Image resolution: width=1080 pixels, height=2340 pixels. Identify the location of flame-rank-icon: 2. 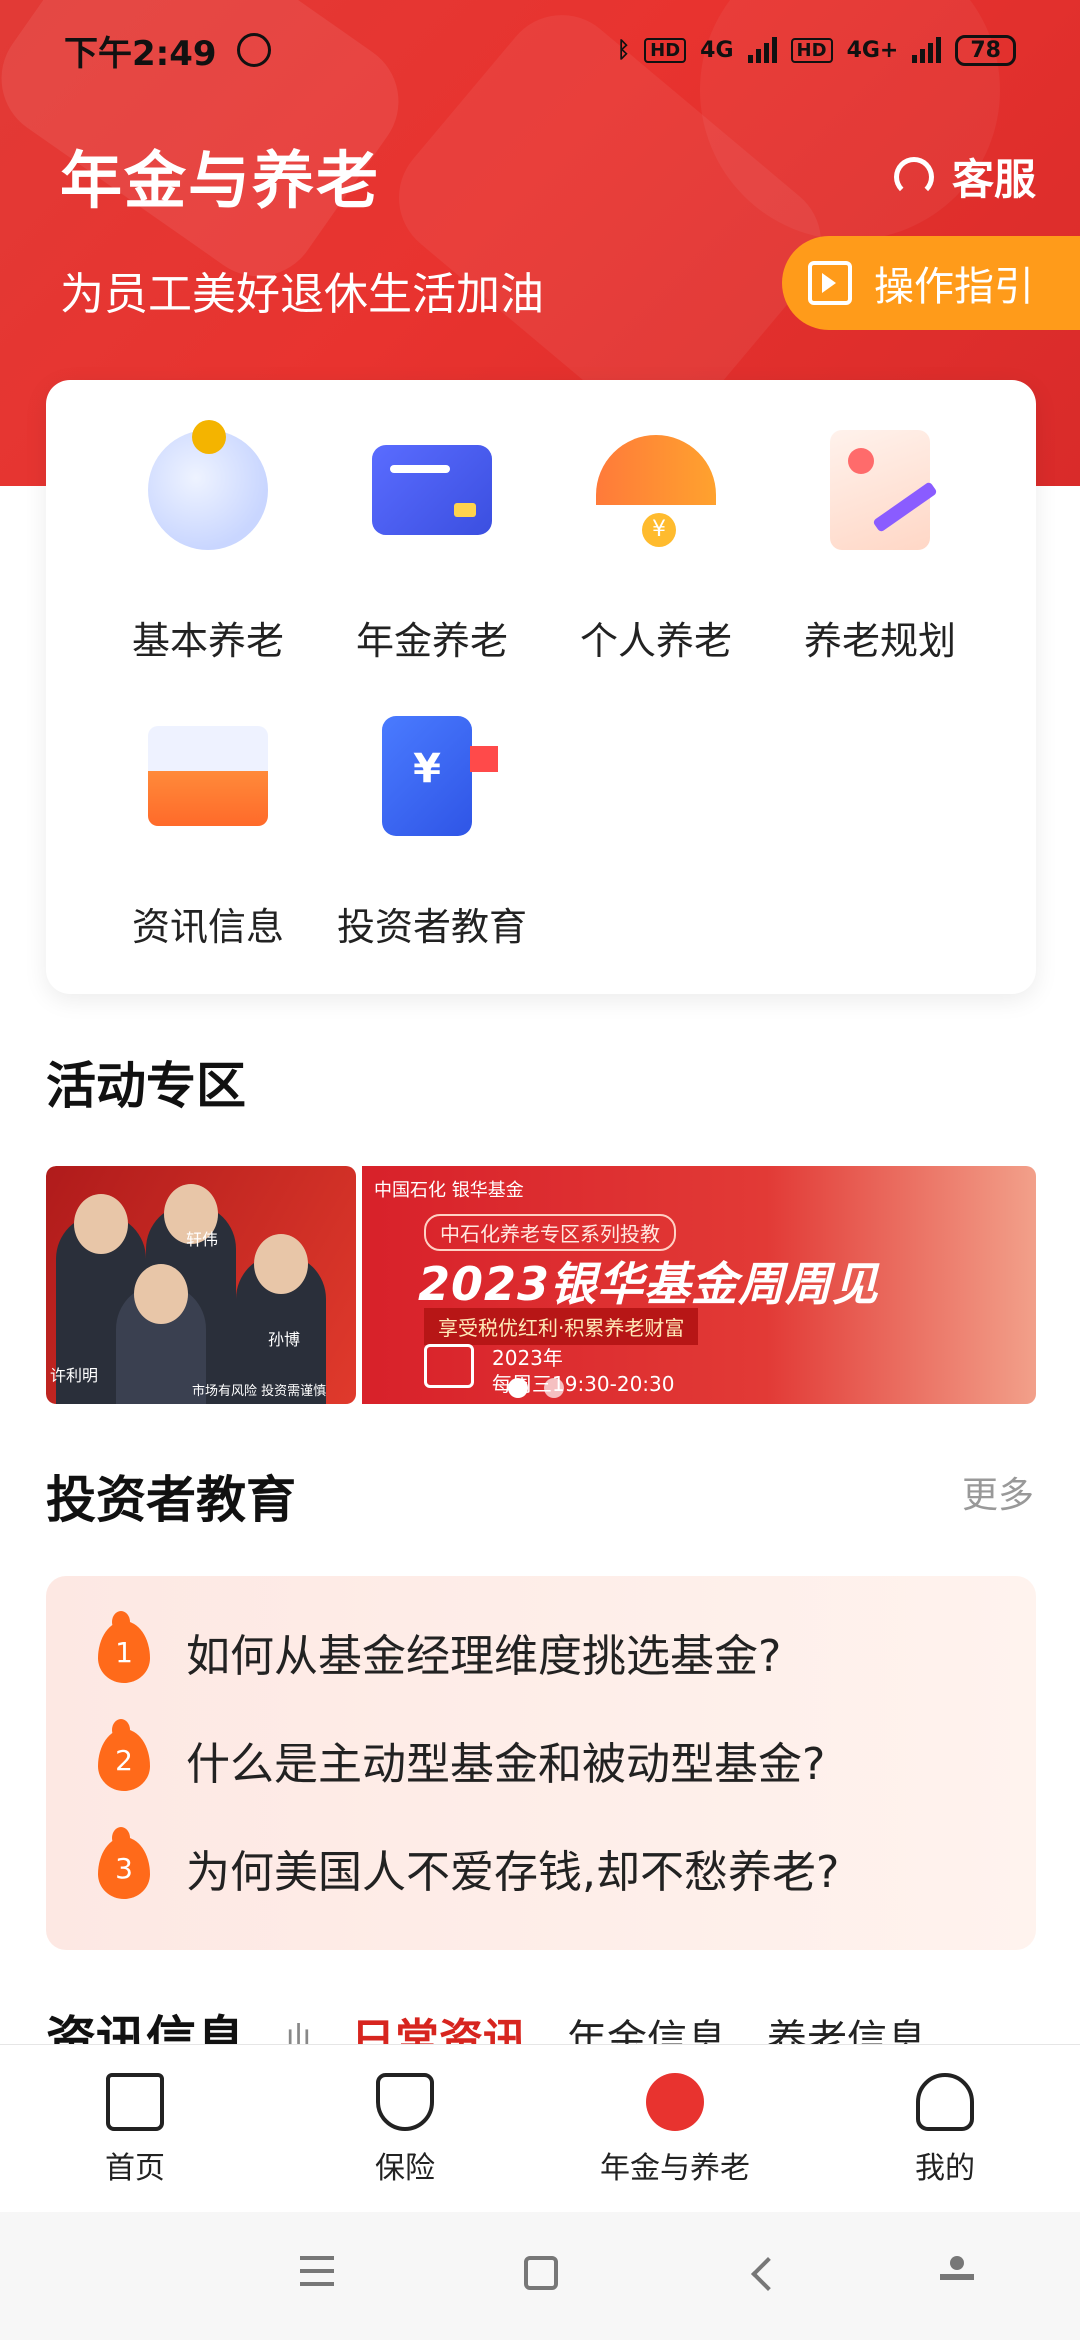
(124, 1755).